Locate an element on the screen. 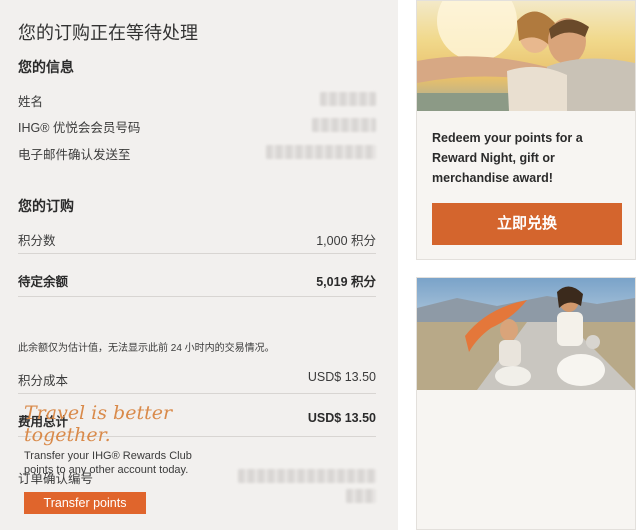 The height and width of the screenshot is (530, 640). balance-note: 此余额仅为估计值，无法显示此前 24 小时内的交易情况。 is located at coordinates (146, 348).